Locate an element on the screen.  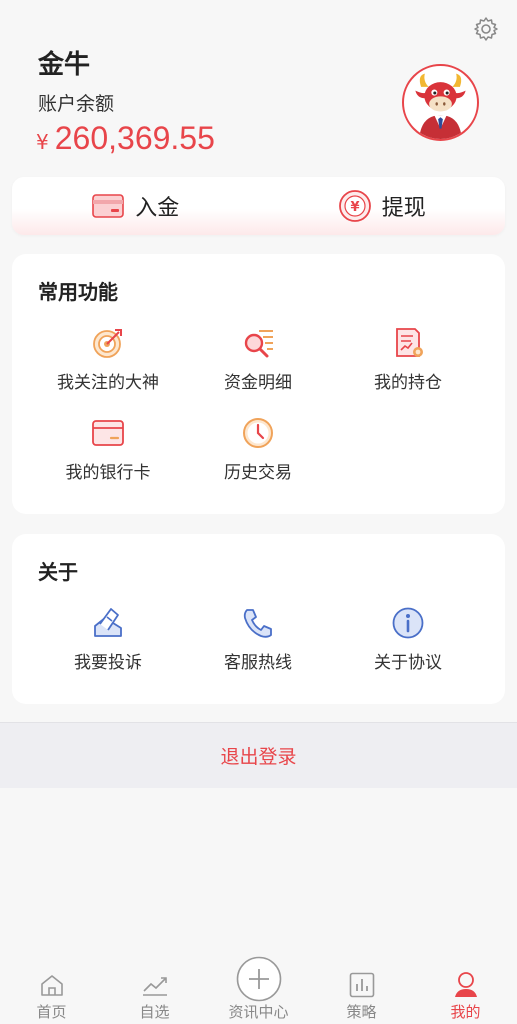
bank-card-icon is located at coordinates (108, 433).